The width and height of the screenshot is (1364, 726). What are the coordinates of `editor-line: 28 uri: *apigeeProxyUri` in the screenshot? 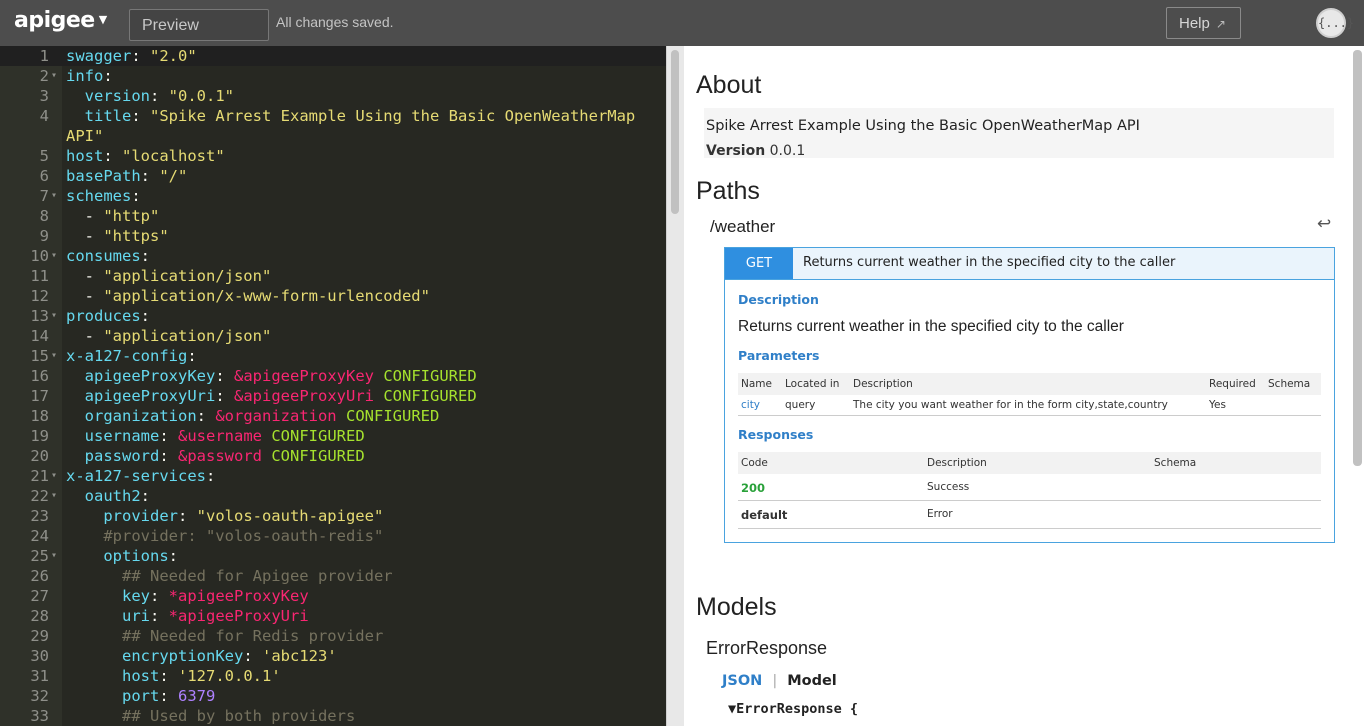 It's located at (333, 616).